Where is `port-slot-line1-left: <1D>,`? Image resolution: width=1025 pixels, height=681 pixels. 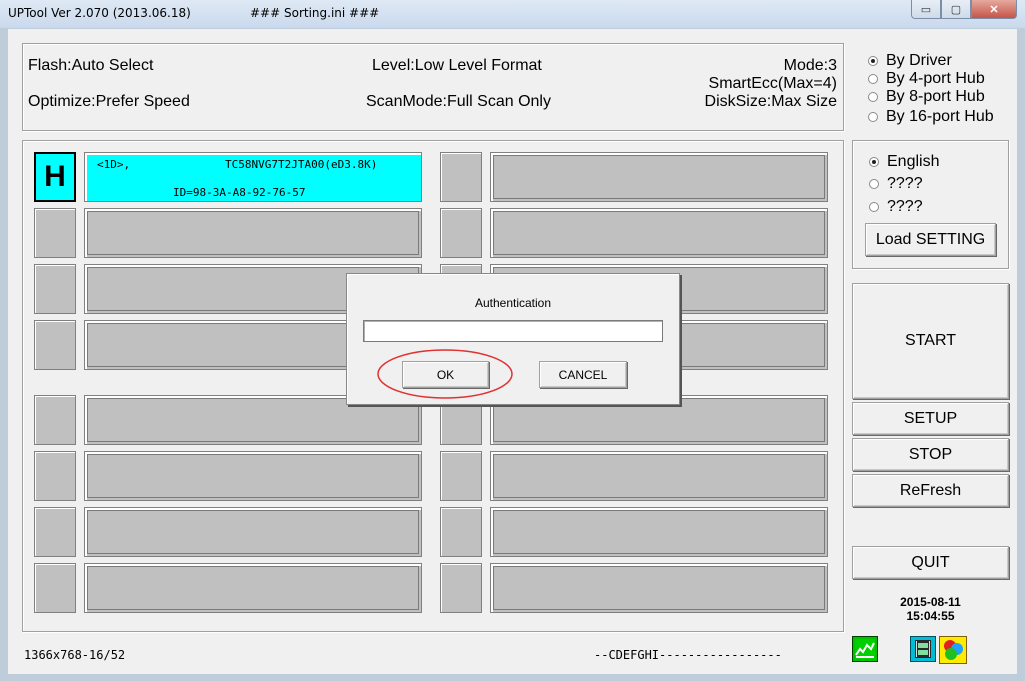
port-slot-line1-left: <1D>, is located at coordinates (114, 164).